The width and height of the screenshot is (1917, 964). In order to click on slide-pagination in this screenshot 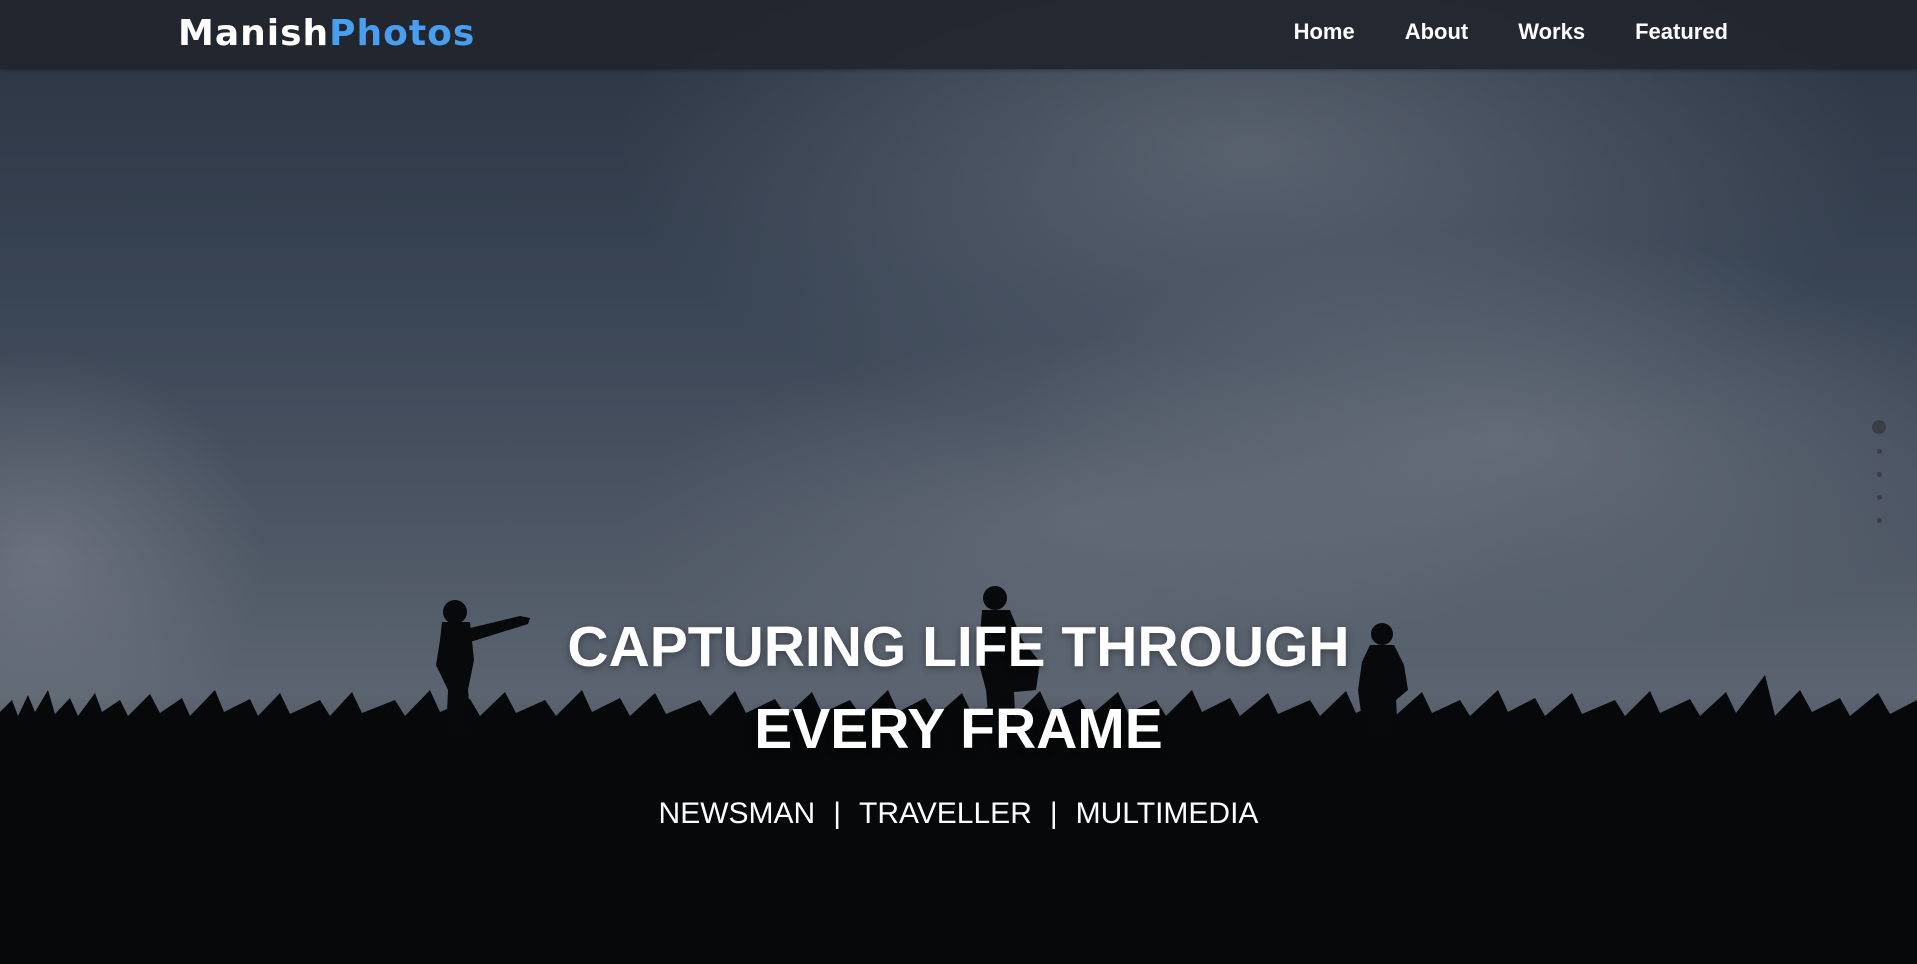, I will do `click(1879, 476)`.